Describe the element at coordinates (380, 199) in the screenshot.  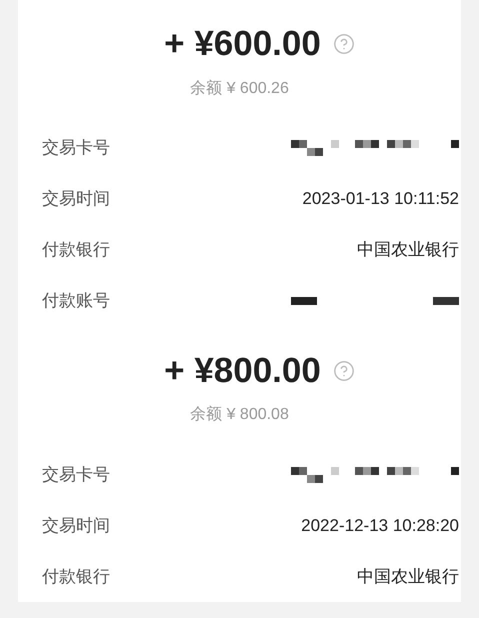
I see `row-value: 2023-01-13 10:11:52` at that location.